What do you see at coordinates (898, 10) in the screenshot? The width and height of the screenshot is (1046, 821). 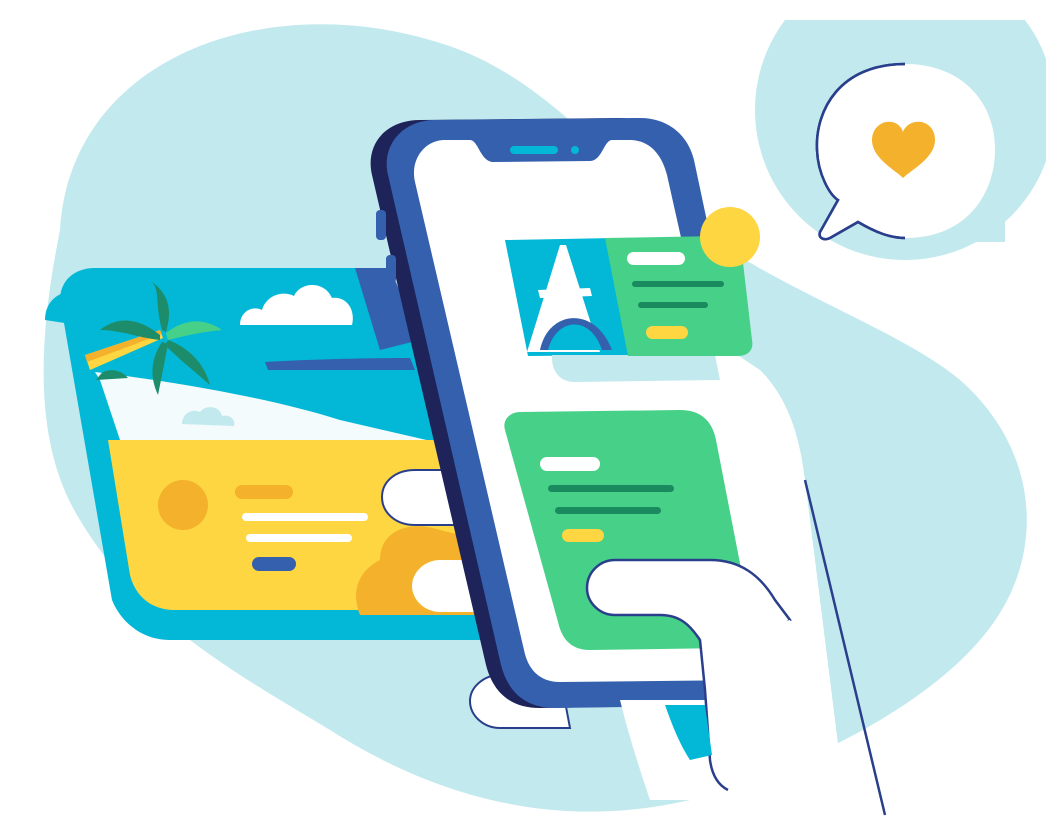 I see `bubble-background-cover` at bounding box center [898, 10].